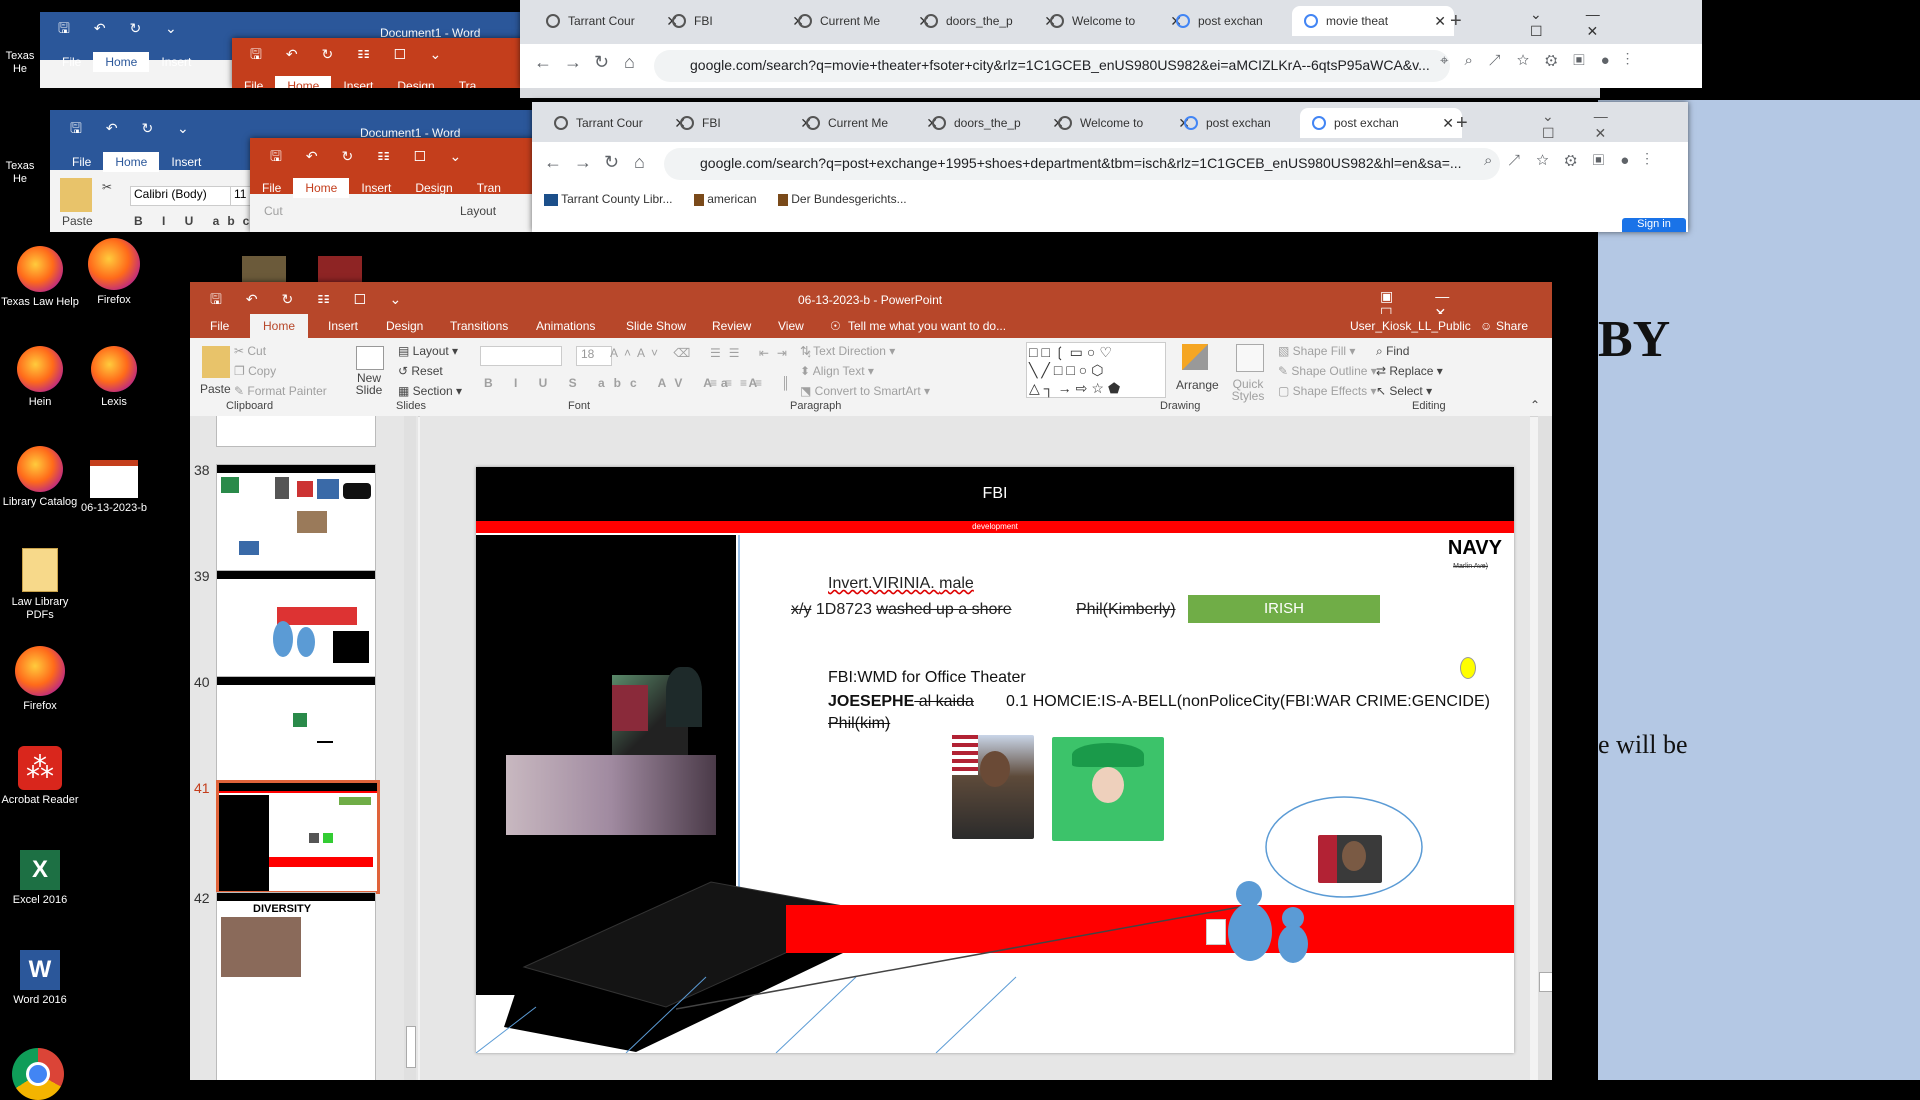  I want to click on shape-outline-button: ✎ Shape Outline ▾, so click(1327, 371).